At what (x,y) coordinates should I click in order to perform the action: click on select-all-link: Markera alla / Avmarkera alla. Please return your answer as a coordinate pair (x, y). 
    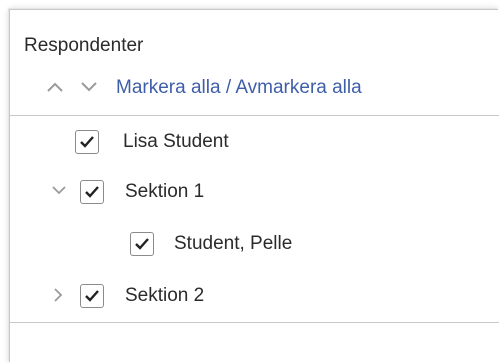
    Looking at the image, I should click on (239, 88).